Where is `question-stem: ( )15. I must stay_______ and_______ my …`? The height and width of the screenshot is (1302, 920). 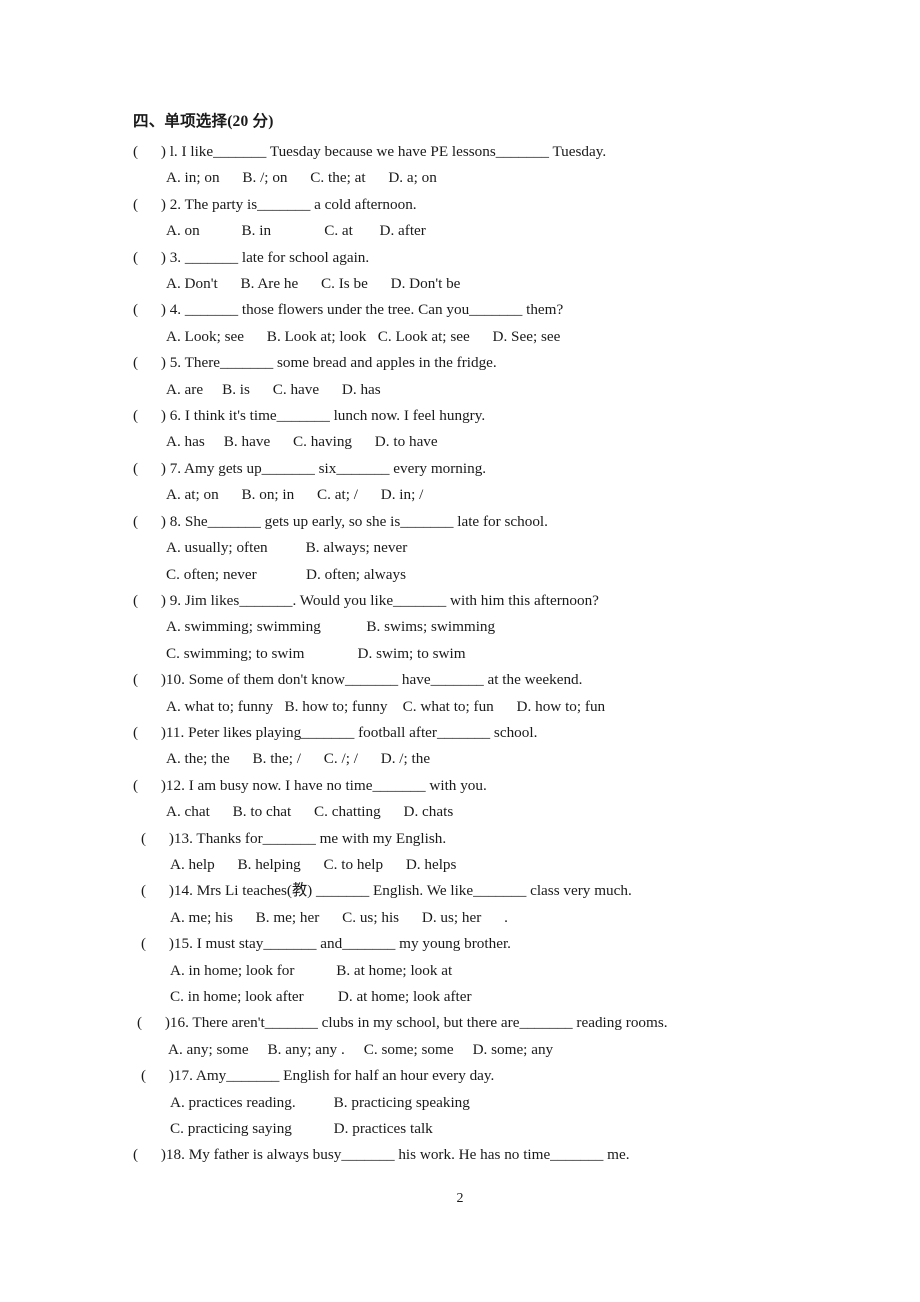
question-stem: ( )15. I must stay_______ and_______ my … is located at coordinates (463, 944).